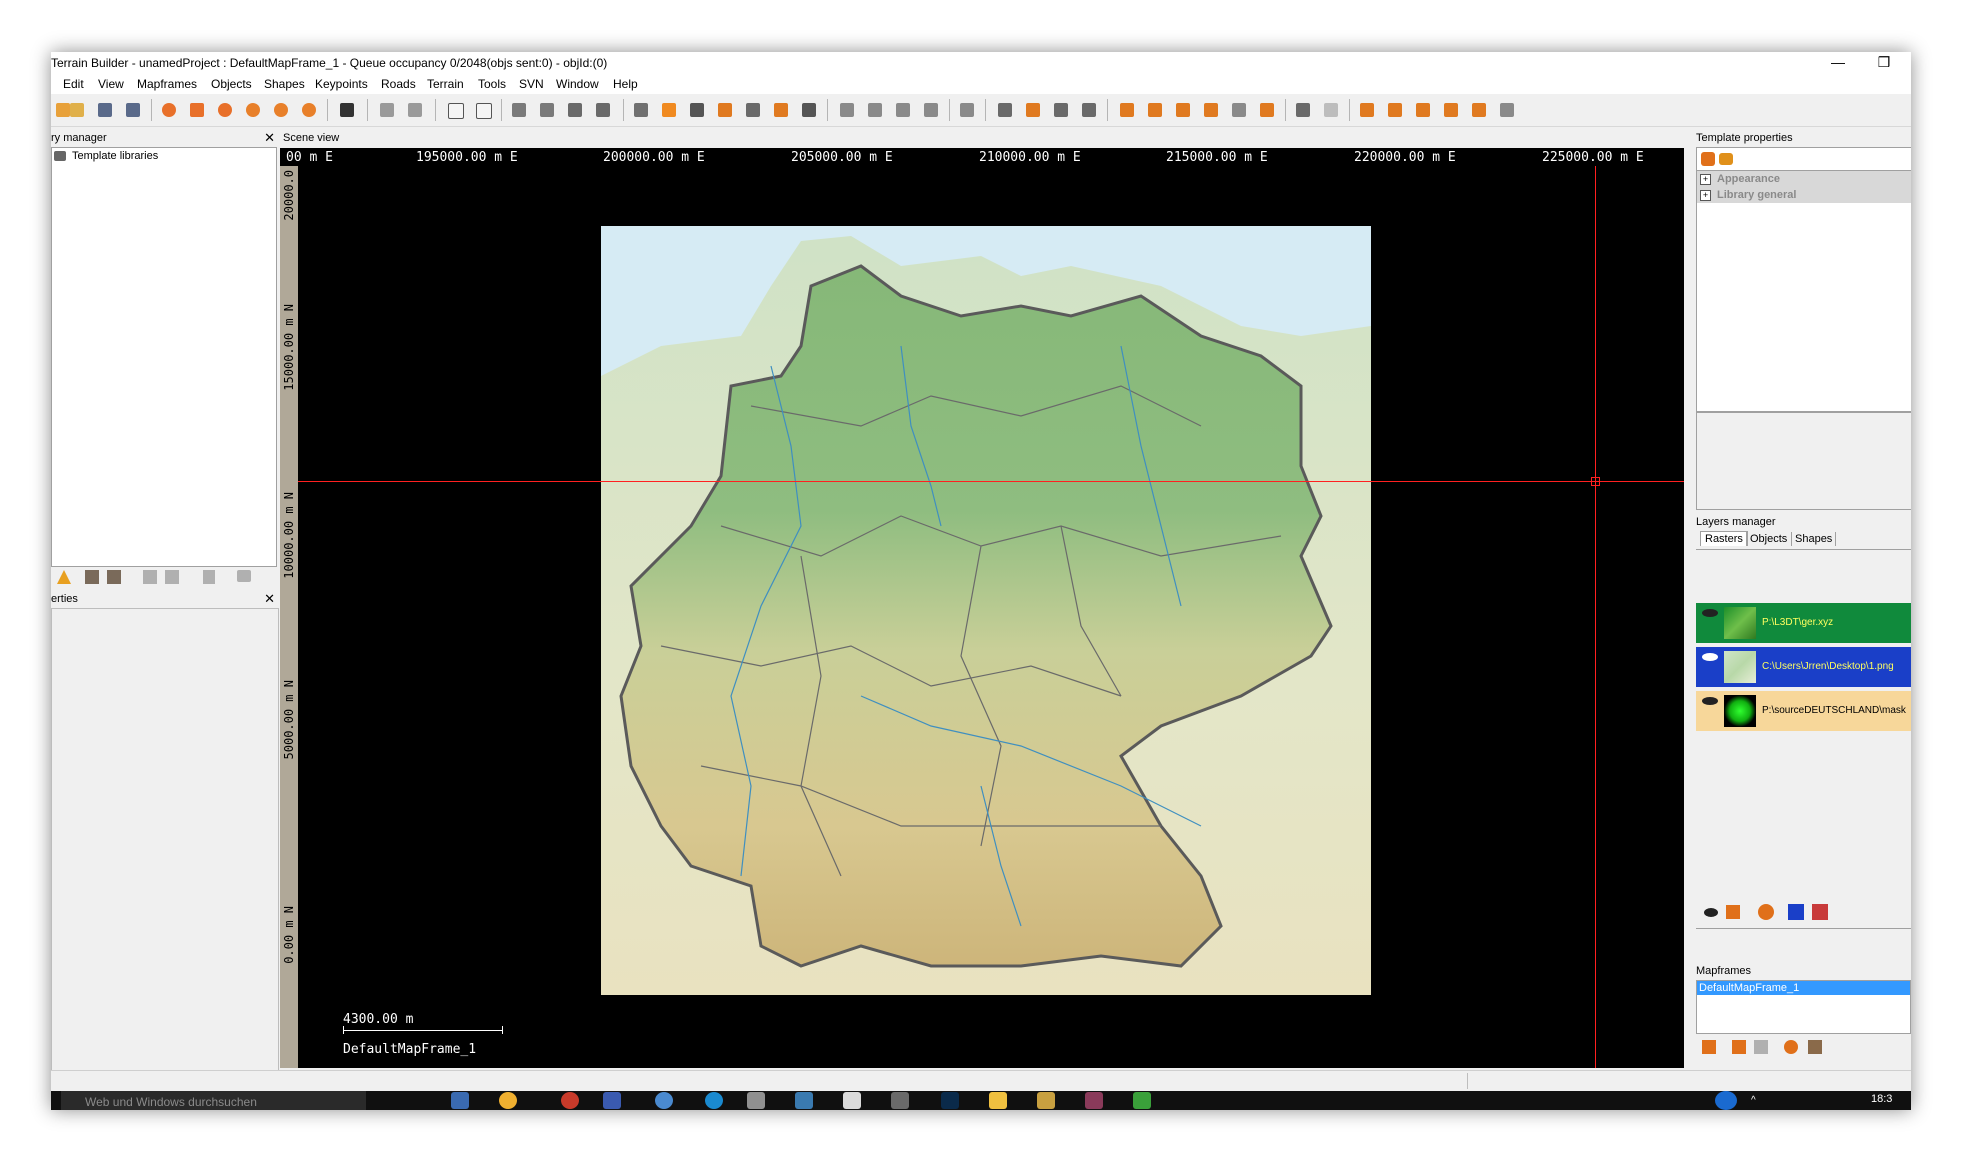  Describe the element at coordinates (900, 1100) in the screenshot. I see `l3dt-icon` at that location.